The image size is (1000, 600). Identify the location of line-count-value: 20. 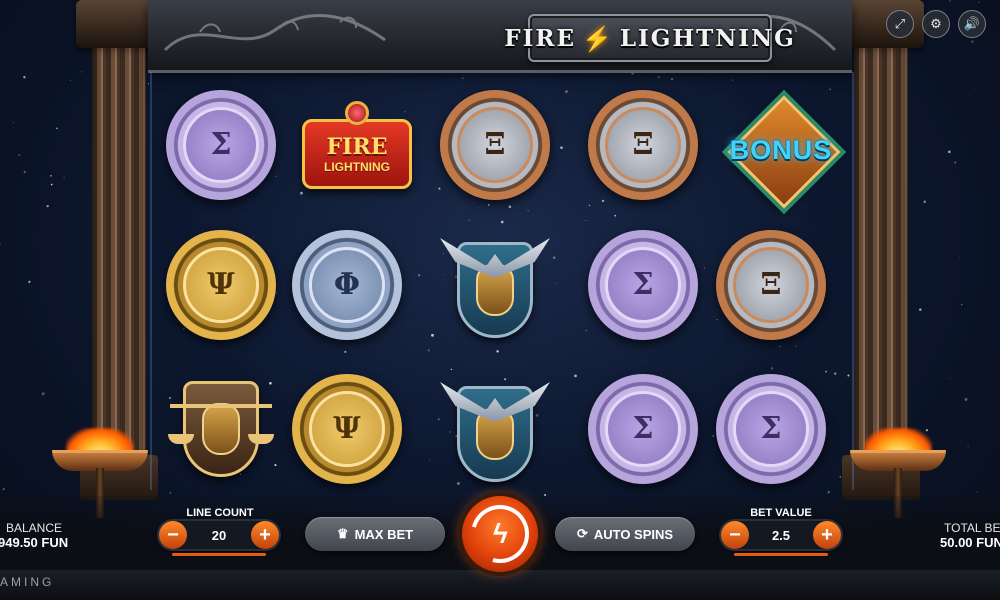
(219, 535).